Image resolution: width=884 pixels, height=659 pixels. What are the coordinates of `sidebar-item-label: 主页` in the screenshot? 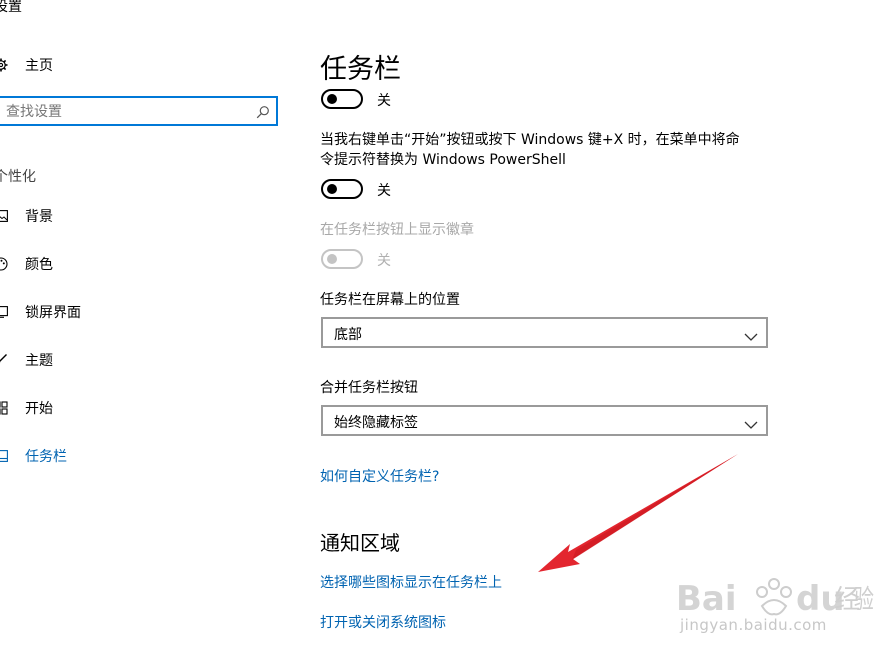 It's located at (39, 66).